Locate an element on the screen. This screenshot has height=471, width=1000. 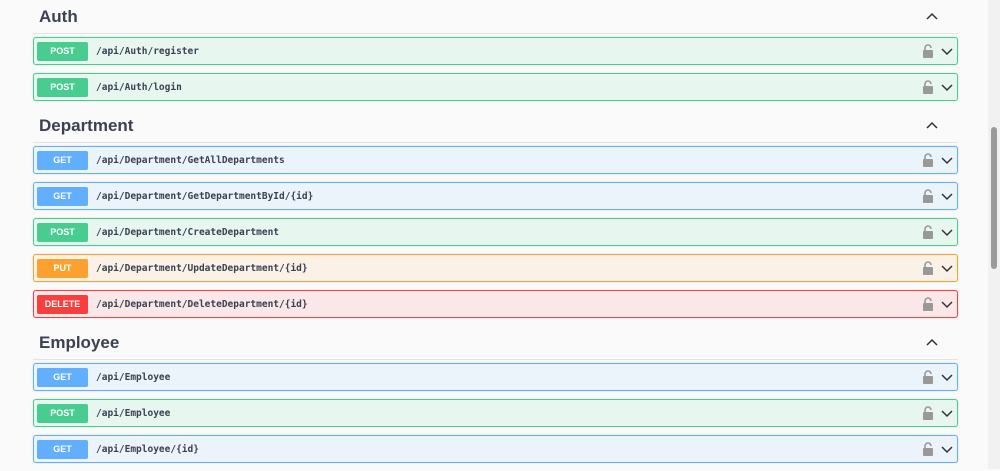
operation-path: /api/Department/UpdateDepartment/{id} is located at coordinates (509, 268).